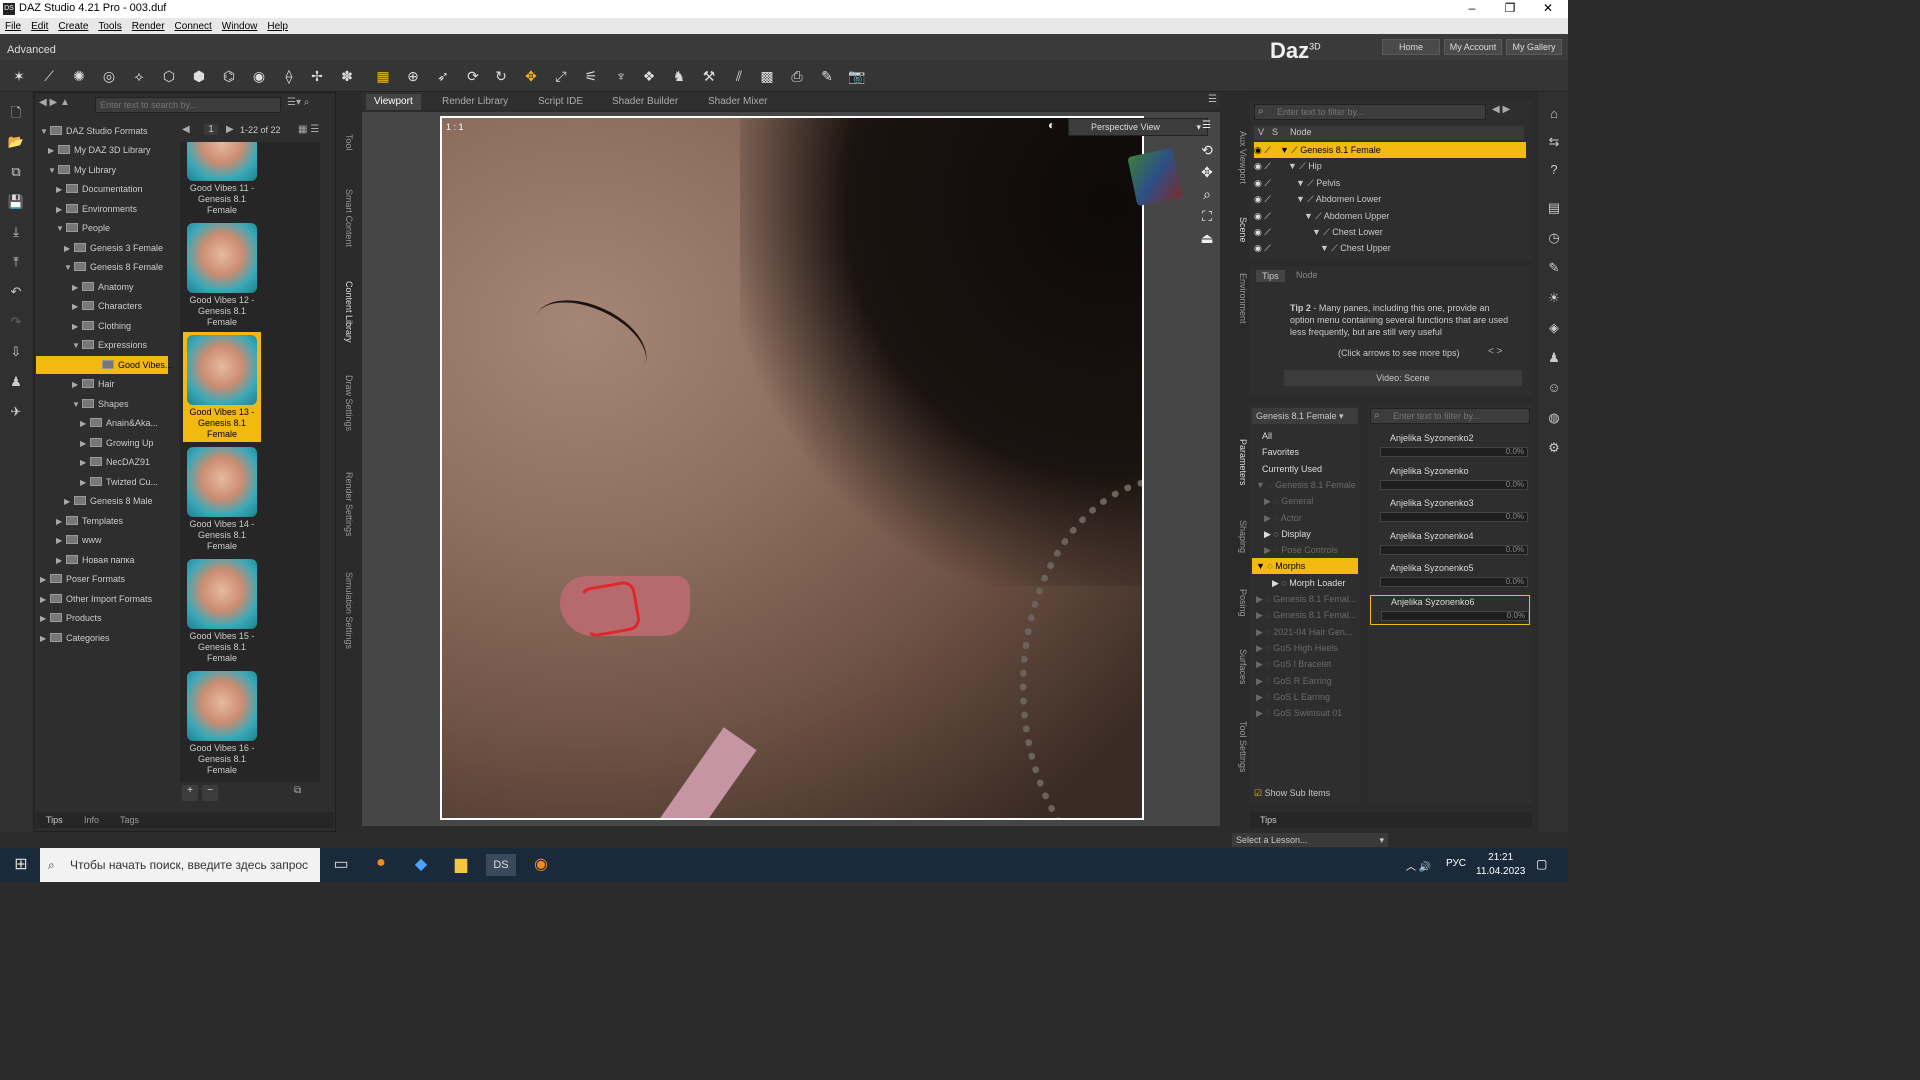  Describe the element at coordinates (1301, 132) in the screenshot. I see `col-node: Node` at that location.